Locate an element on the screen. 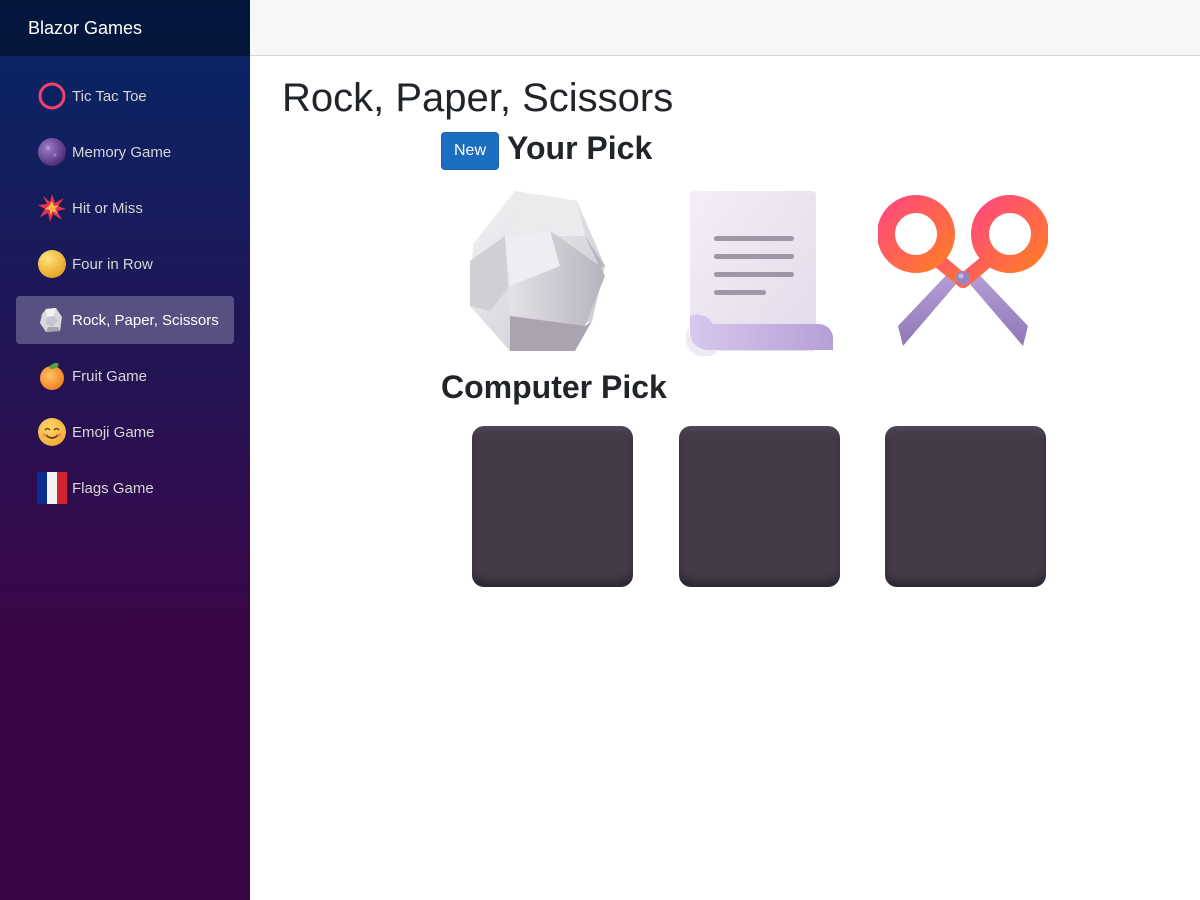 This screenshot has height=900, width=1200. ring-icon is located at coordinates (52, 96).